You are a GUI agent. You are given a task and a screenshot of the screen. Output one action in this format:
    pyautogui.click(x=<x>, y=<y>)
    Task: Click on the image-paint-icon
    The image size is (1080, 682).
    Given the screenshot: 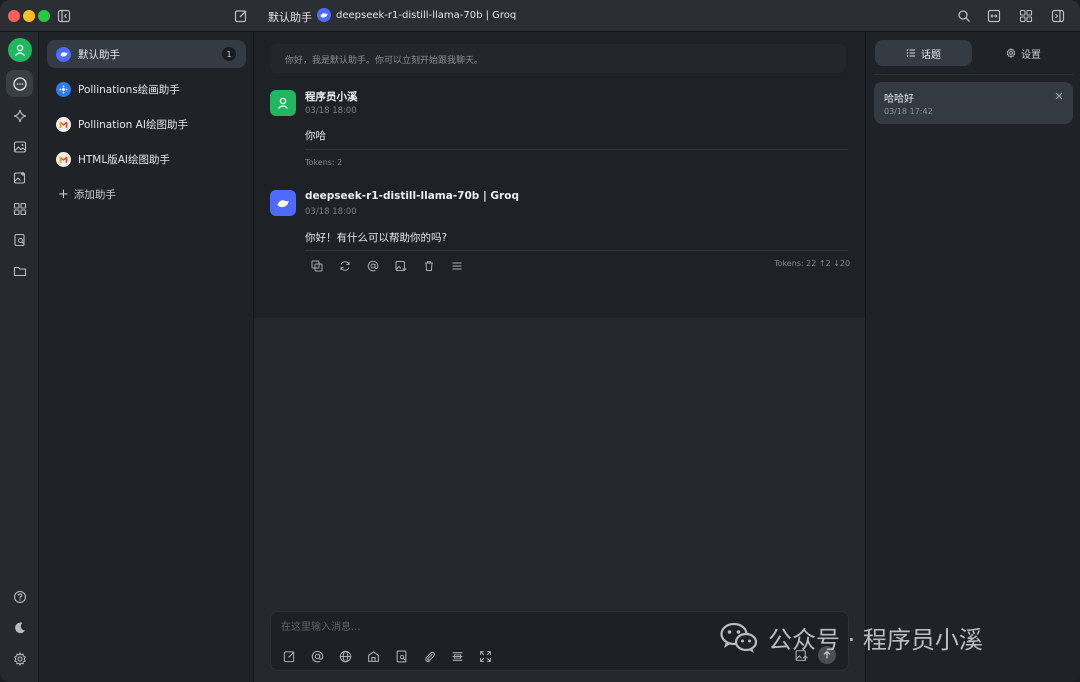 What is the action you would take?
    pyautogui.click(x=19, y=146)
    